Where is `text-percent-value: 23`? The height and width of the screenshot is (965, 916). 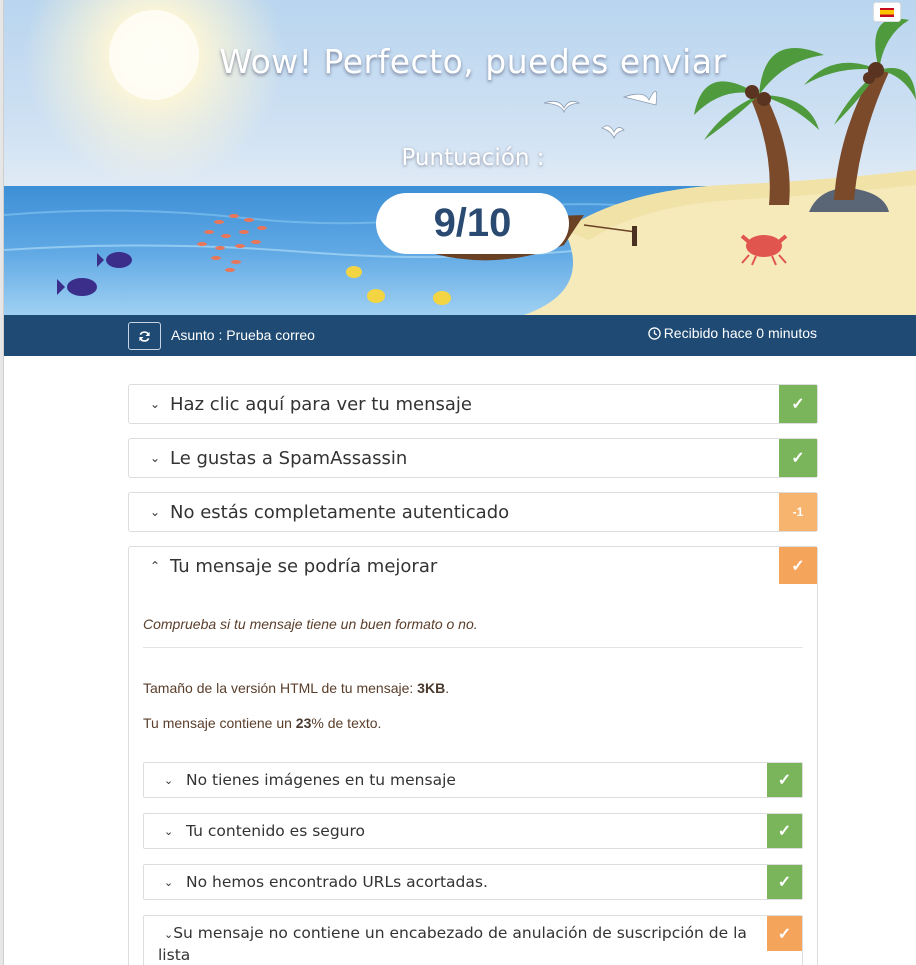 text-percent-value: 23 is located at coordinates (303, 723).